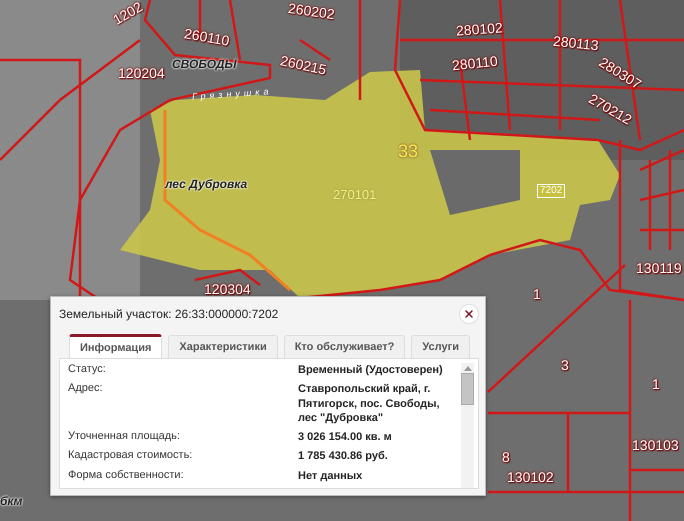  Describe the element at coordinates (474, 63) in the screenshot. I see `map-label: 280110` at that location.